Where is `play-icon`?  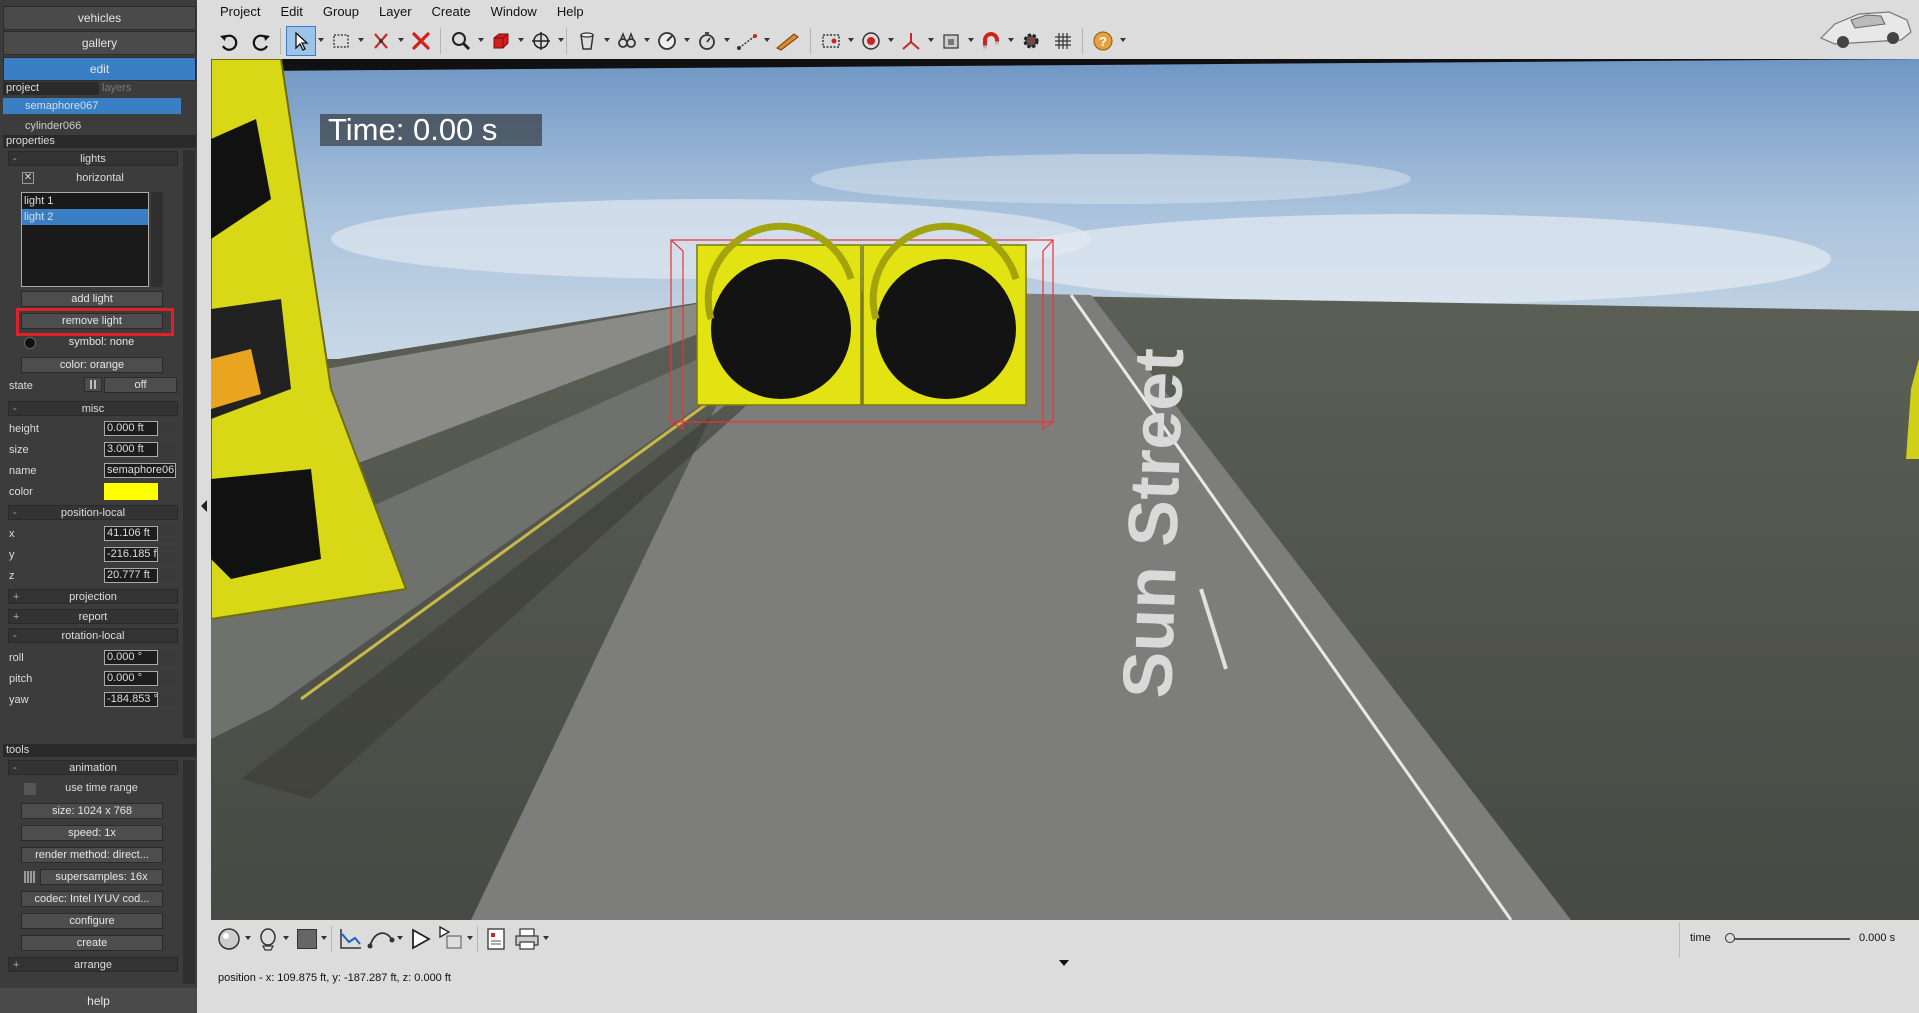 play-icon is located at coordinates (420, 939).